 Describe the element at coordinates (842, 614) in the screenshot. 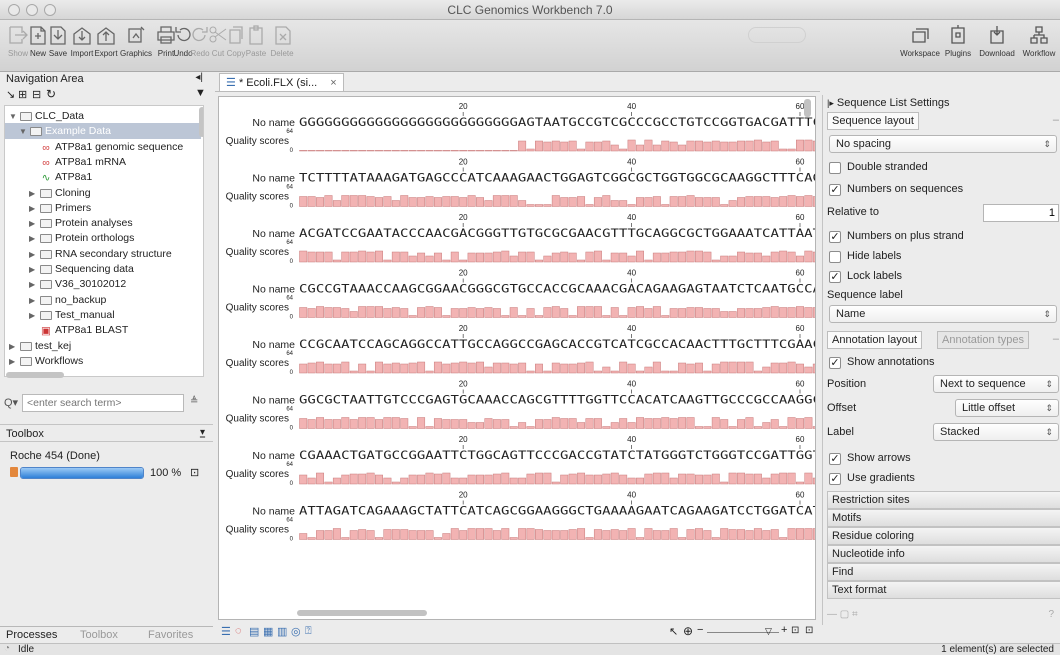

I see `panel-bottom-icons: — ▢ ⌗` at that location.